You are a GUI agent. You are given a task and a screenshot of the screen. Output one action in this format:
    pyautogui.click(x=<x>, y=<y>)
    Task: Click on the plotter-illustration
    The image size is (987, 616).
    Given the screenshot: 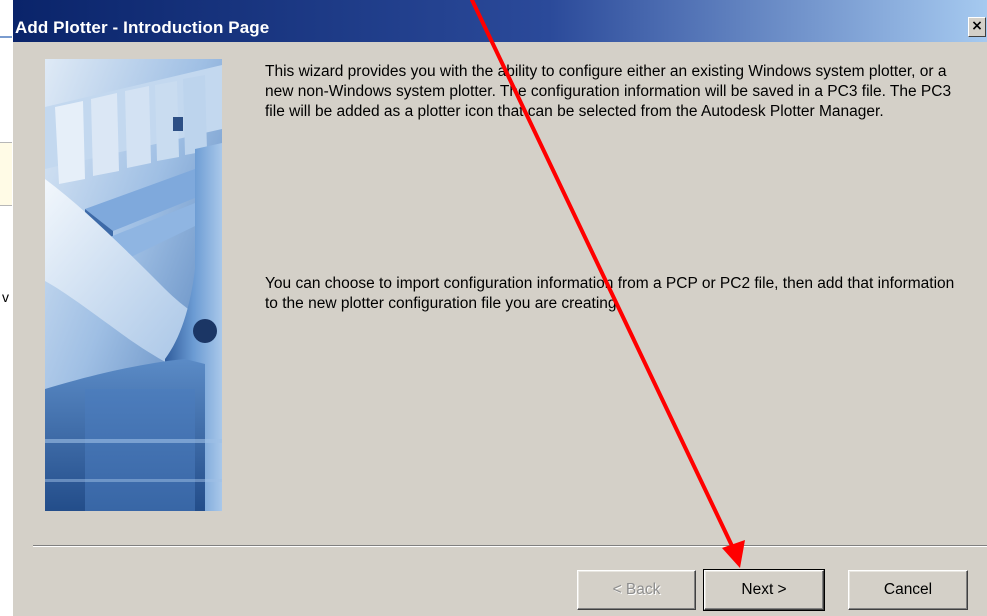 What is the action you would take?
    pyautogui.click(x=133, y=285)
    